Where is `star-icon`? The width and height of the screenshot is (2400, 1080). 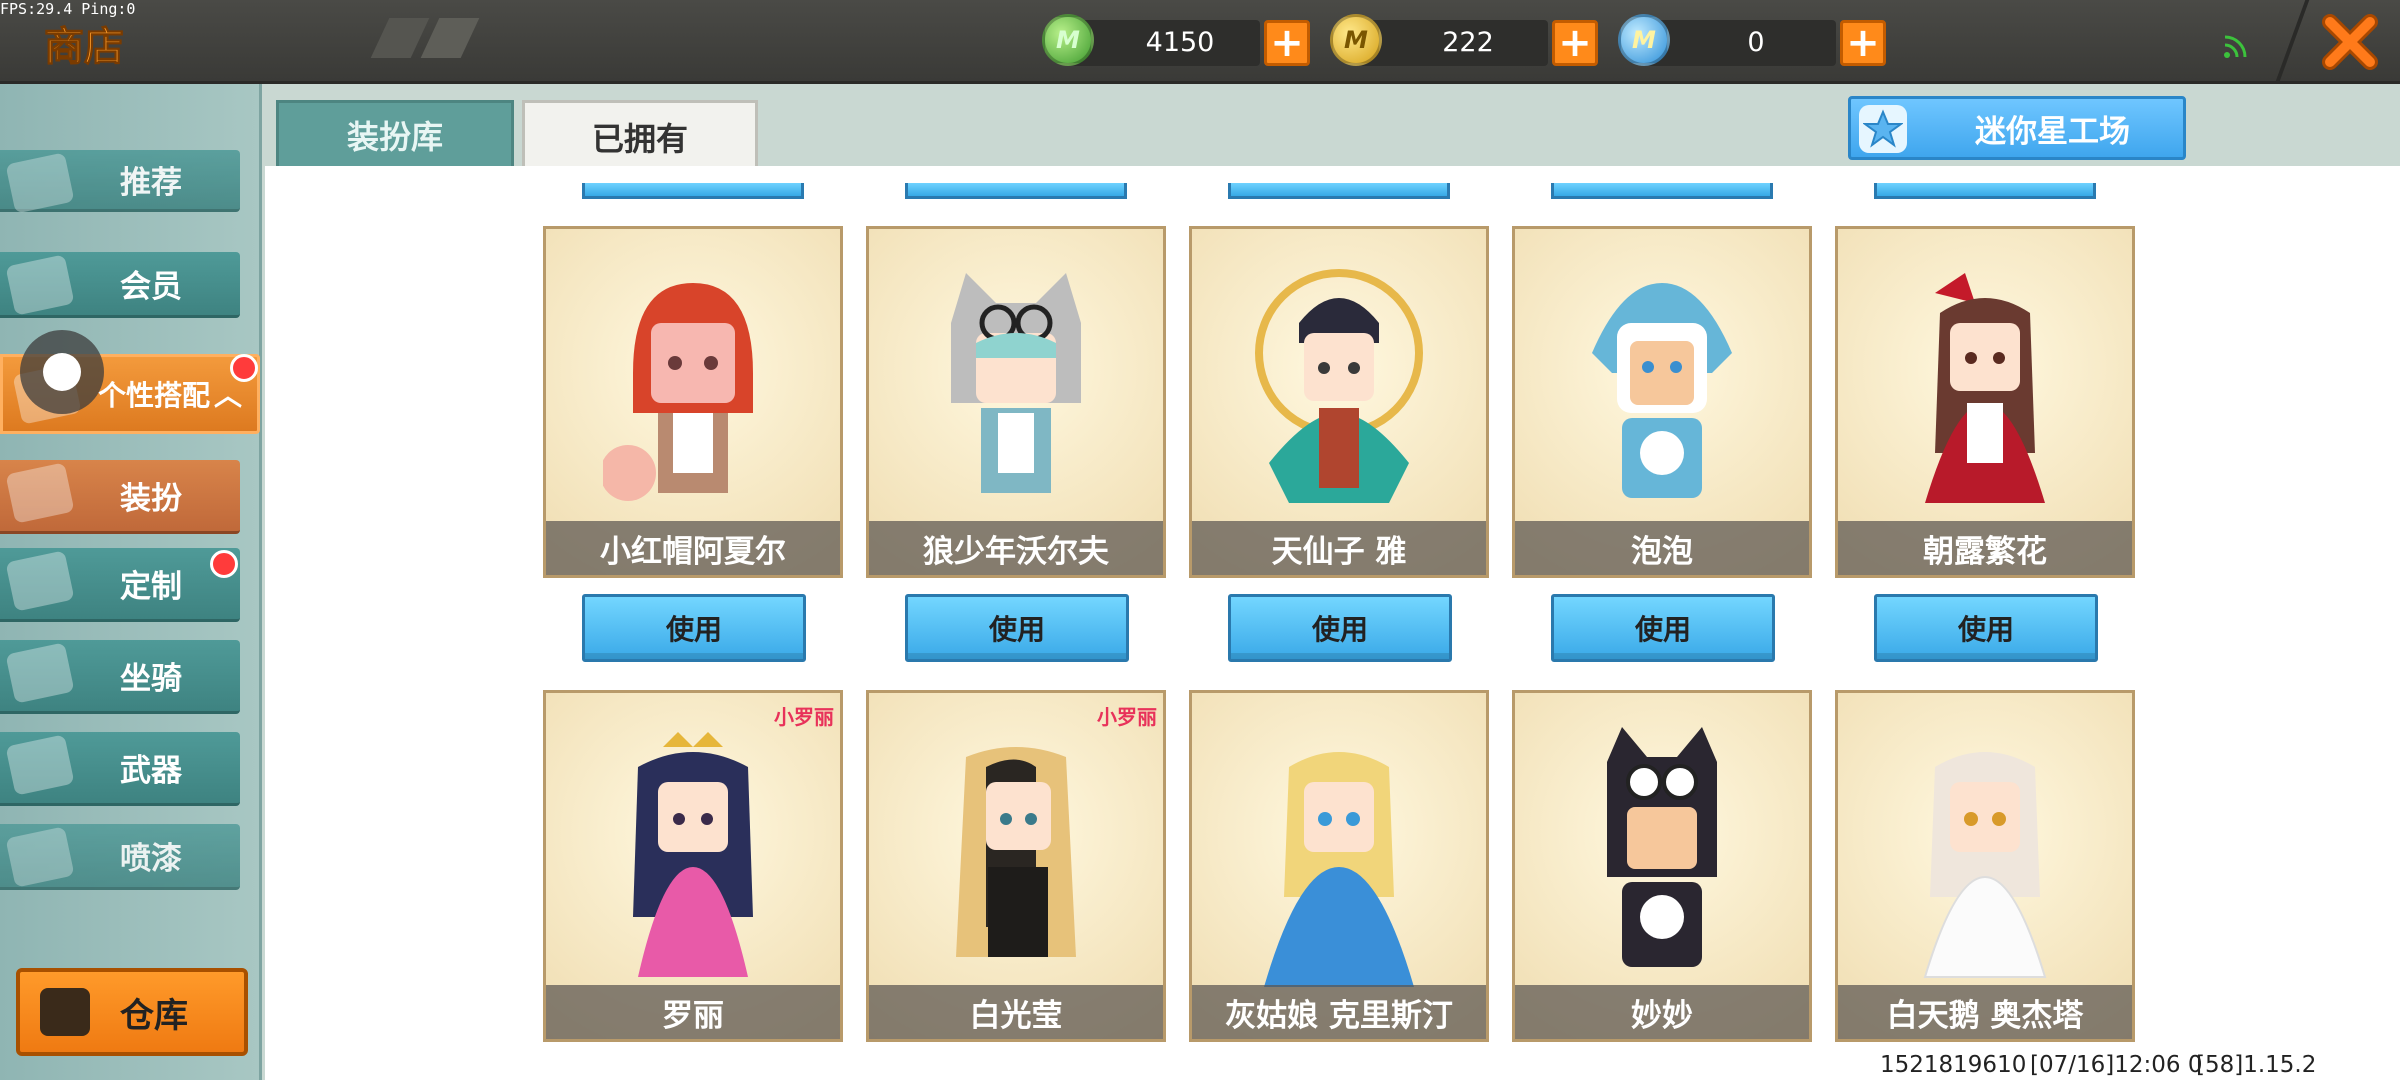 star-icon is located at coordinates (1883, 129).